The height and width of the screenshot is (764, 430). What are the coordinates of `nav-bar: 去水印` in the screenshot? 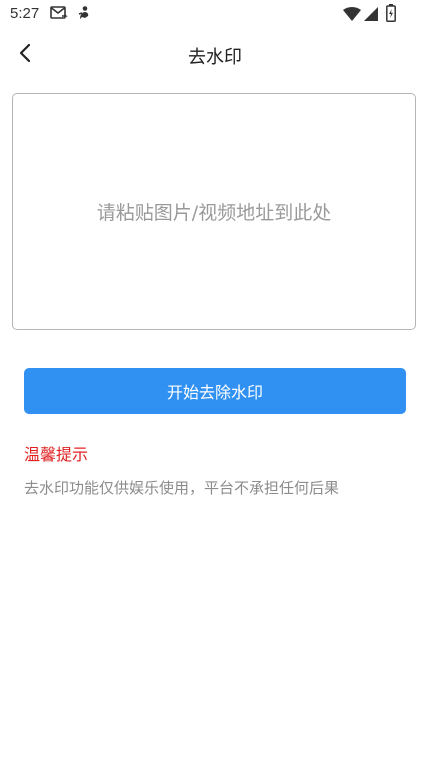 It's located at (215, 55).